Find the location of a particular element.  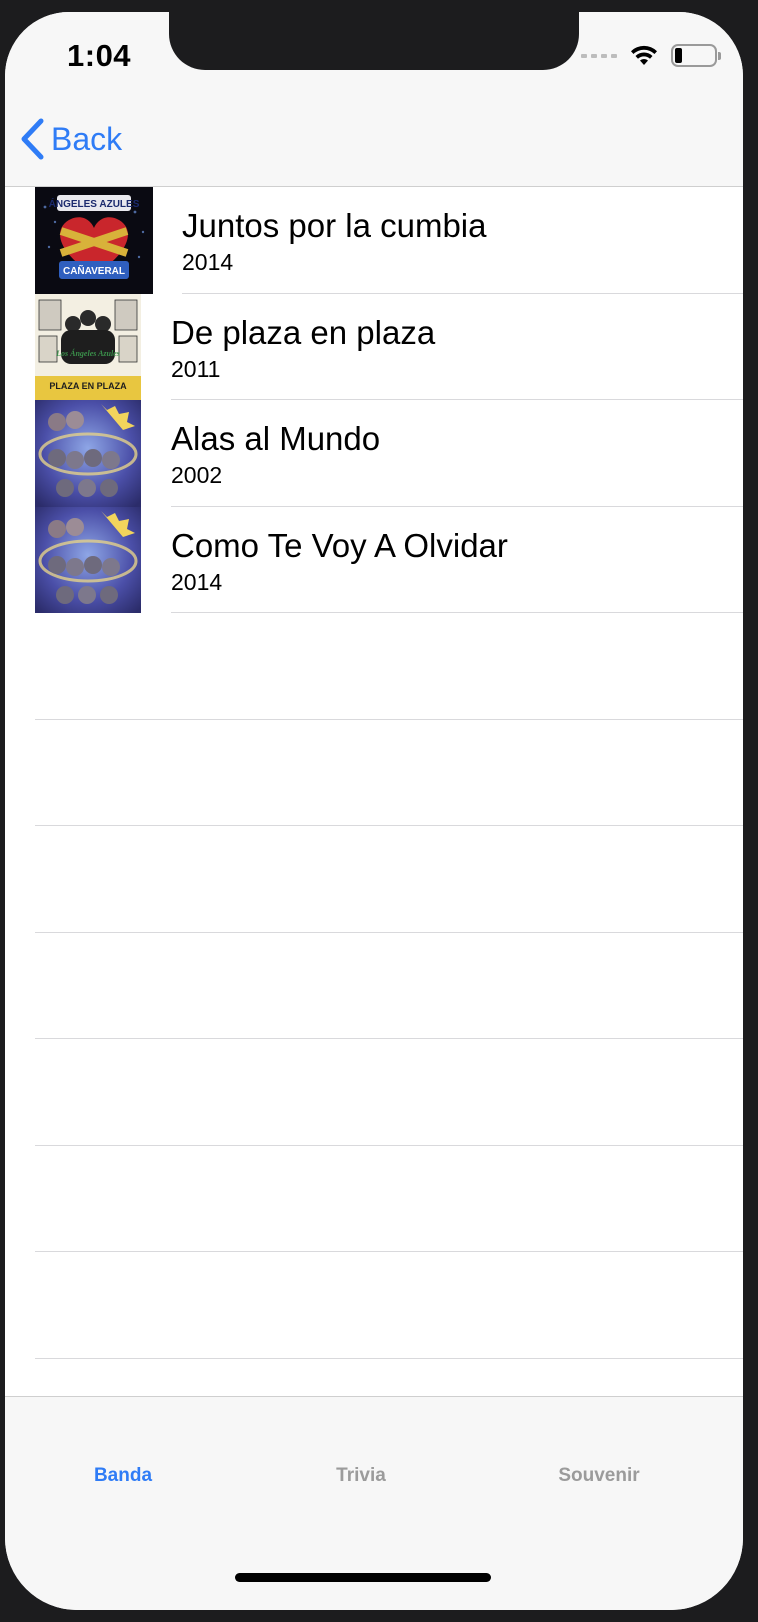

album-title: Como Te Voy A Olvidar is located at coordinates (339, 545).